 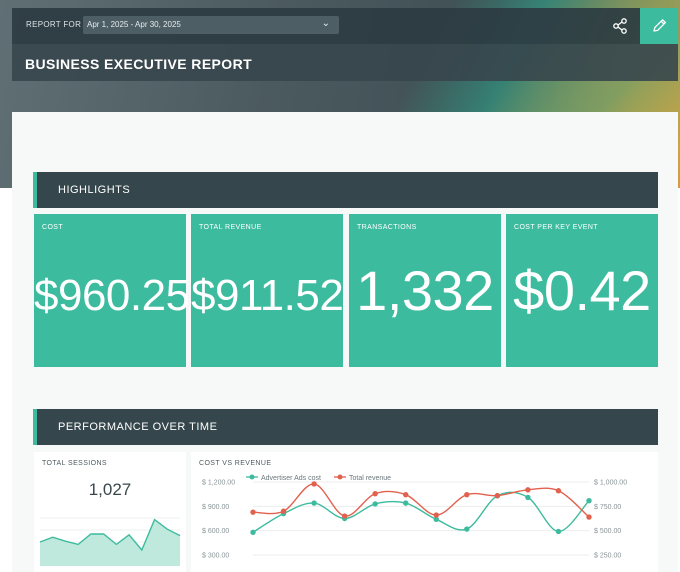 What do you see at coordinates (215, 531) in the screenshot?
I see `left-axis-tick: $ 600.00` at bounding box center [215, 531].